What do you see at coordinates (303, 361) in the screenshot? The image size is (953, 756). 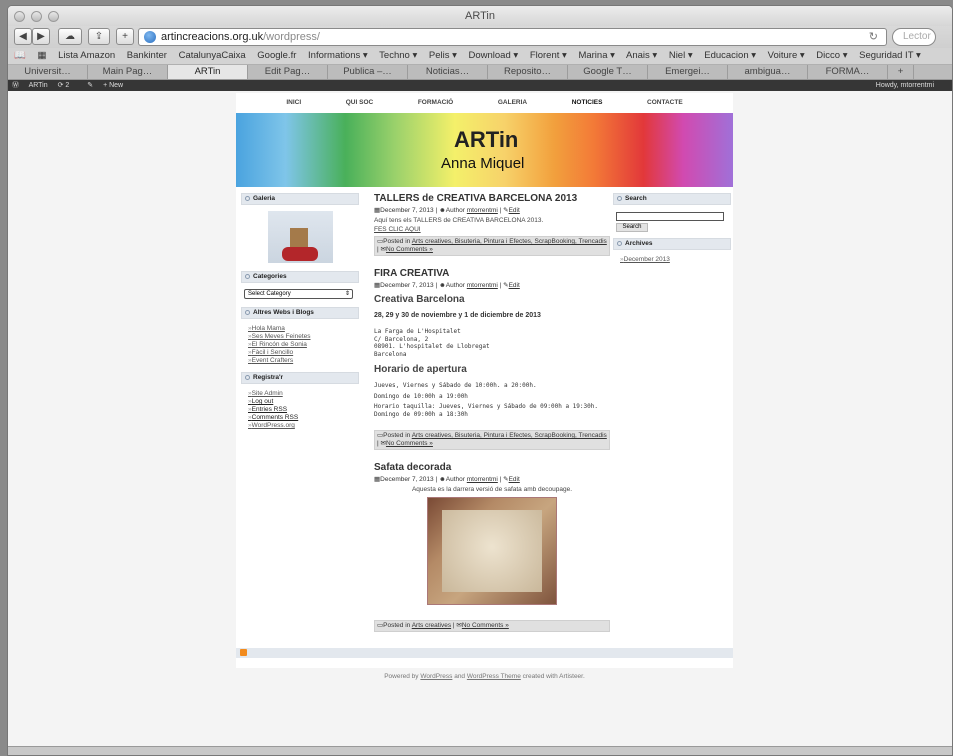 I see `blogroll-link: Event Crafters` at bounding box center [303, 361].